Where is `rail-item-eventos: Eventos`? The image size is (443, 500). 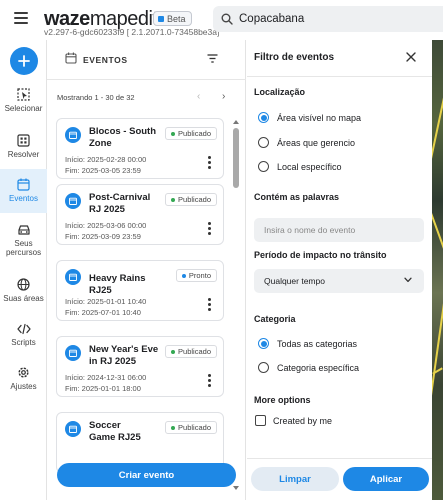
rail-item-eventos: Eventos is located at coordinates (23, 191).